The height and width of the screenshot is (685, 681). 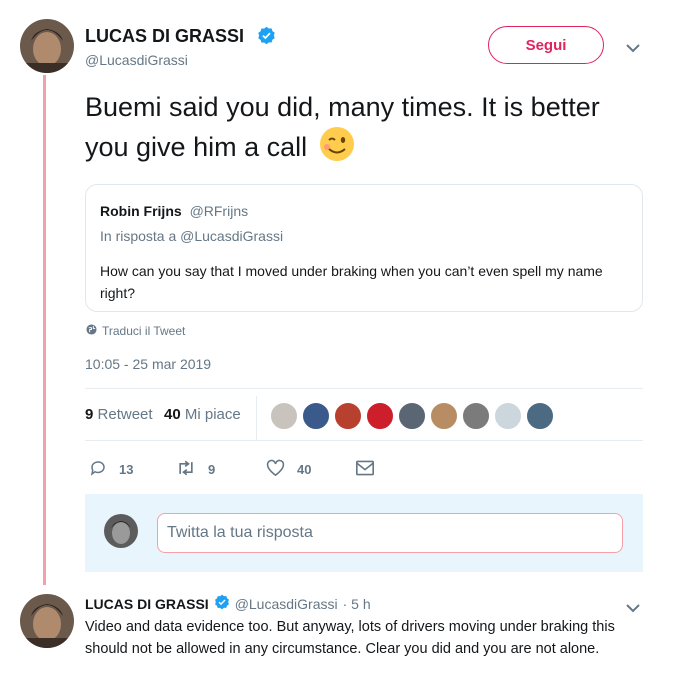 I want to click on reply-time: · 5 h, so click(x=357, y=604).